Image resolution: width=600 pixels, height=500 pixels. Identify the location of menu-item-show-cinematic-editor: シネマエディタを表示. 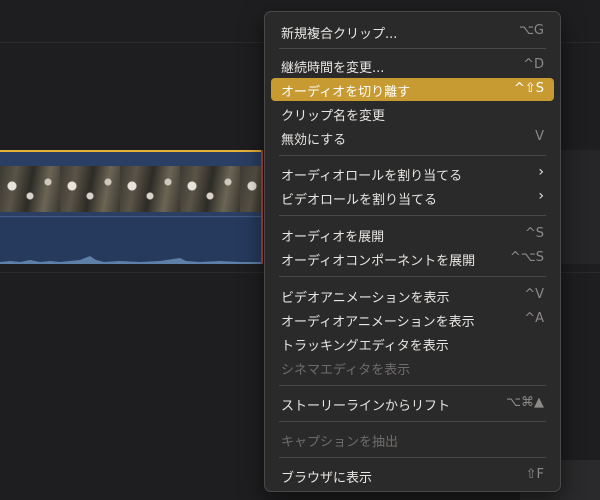
(412, 367).